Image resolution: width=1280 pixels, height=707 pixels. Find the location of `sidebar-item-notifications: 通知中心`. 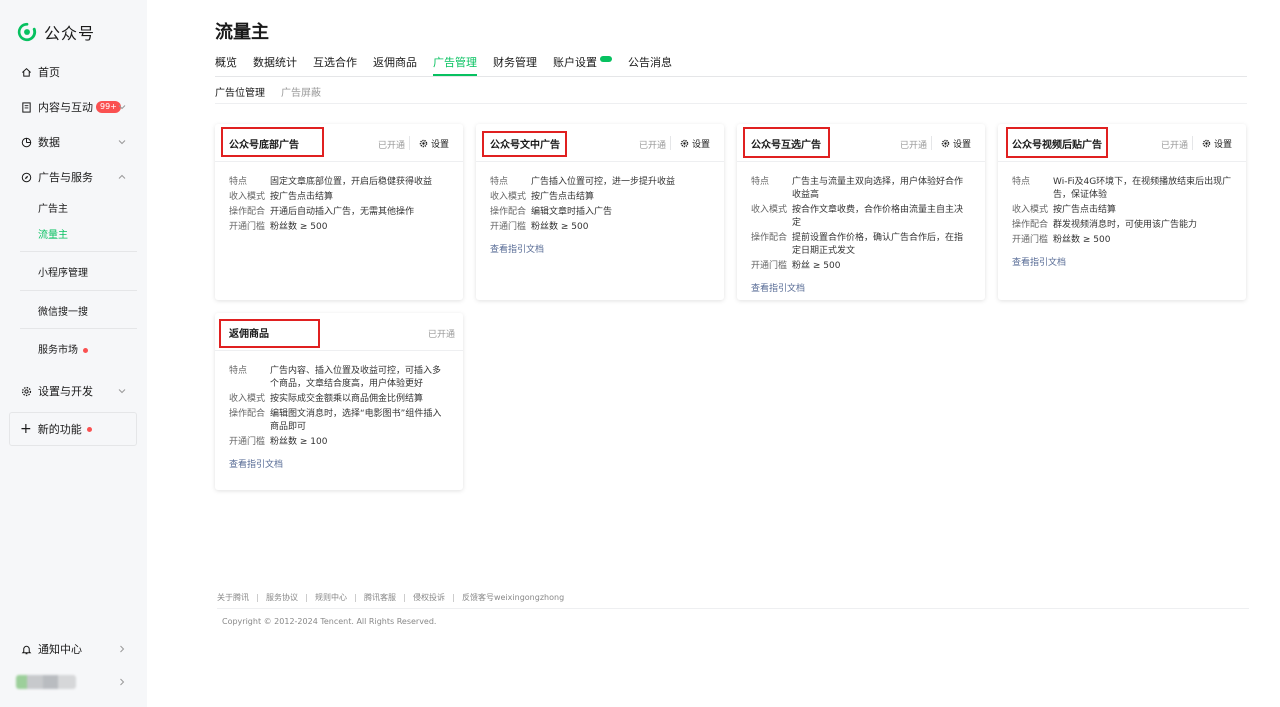

sidebar-item-notifications: 通知中心 is located at coordinates (77, 649).